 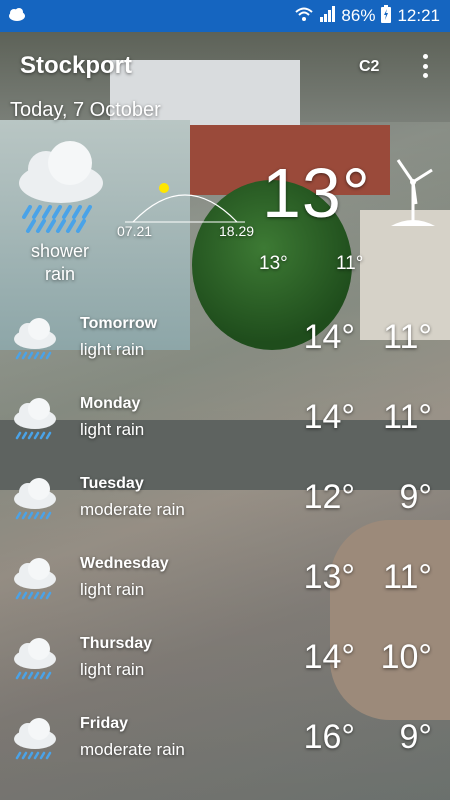 I want to click on battery-percent: 86%, so click(x=358, y=15).